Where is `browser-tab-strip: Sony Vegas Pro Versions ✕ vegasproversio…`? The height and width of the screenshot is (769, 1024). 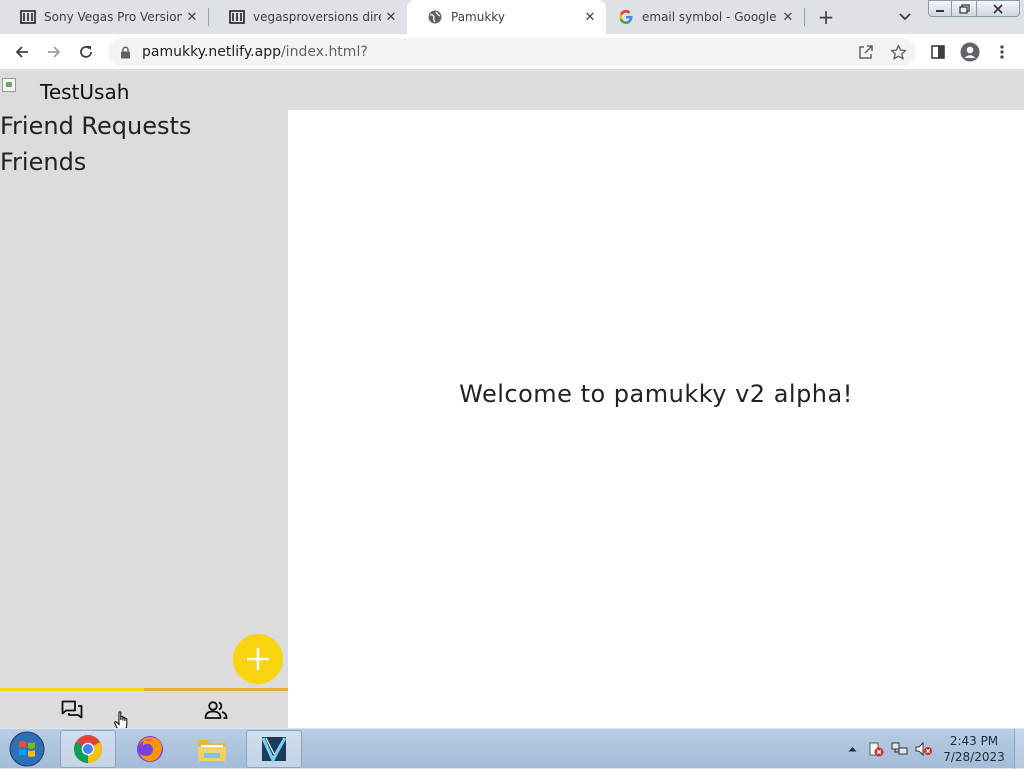
browser-tab-strip: Sony Vegas Pro Versions ✕ vegasproversio… is located at coordinates (512, 17).